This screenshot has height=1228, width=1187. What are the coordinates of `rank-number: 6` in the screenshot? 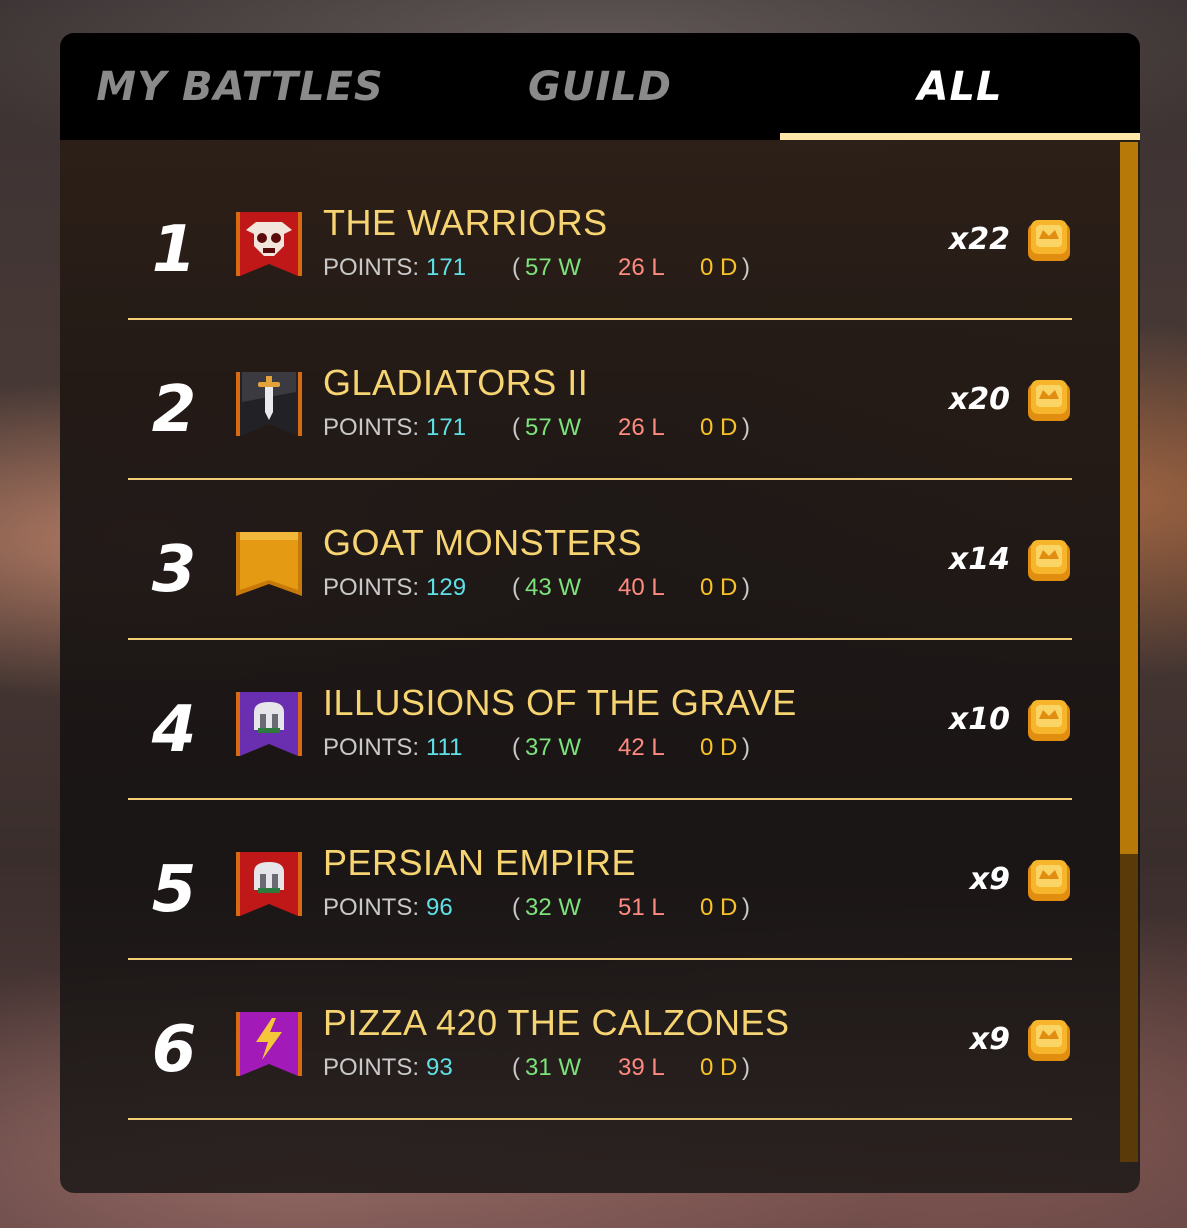 It's located at (174, 1050).